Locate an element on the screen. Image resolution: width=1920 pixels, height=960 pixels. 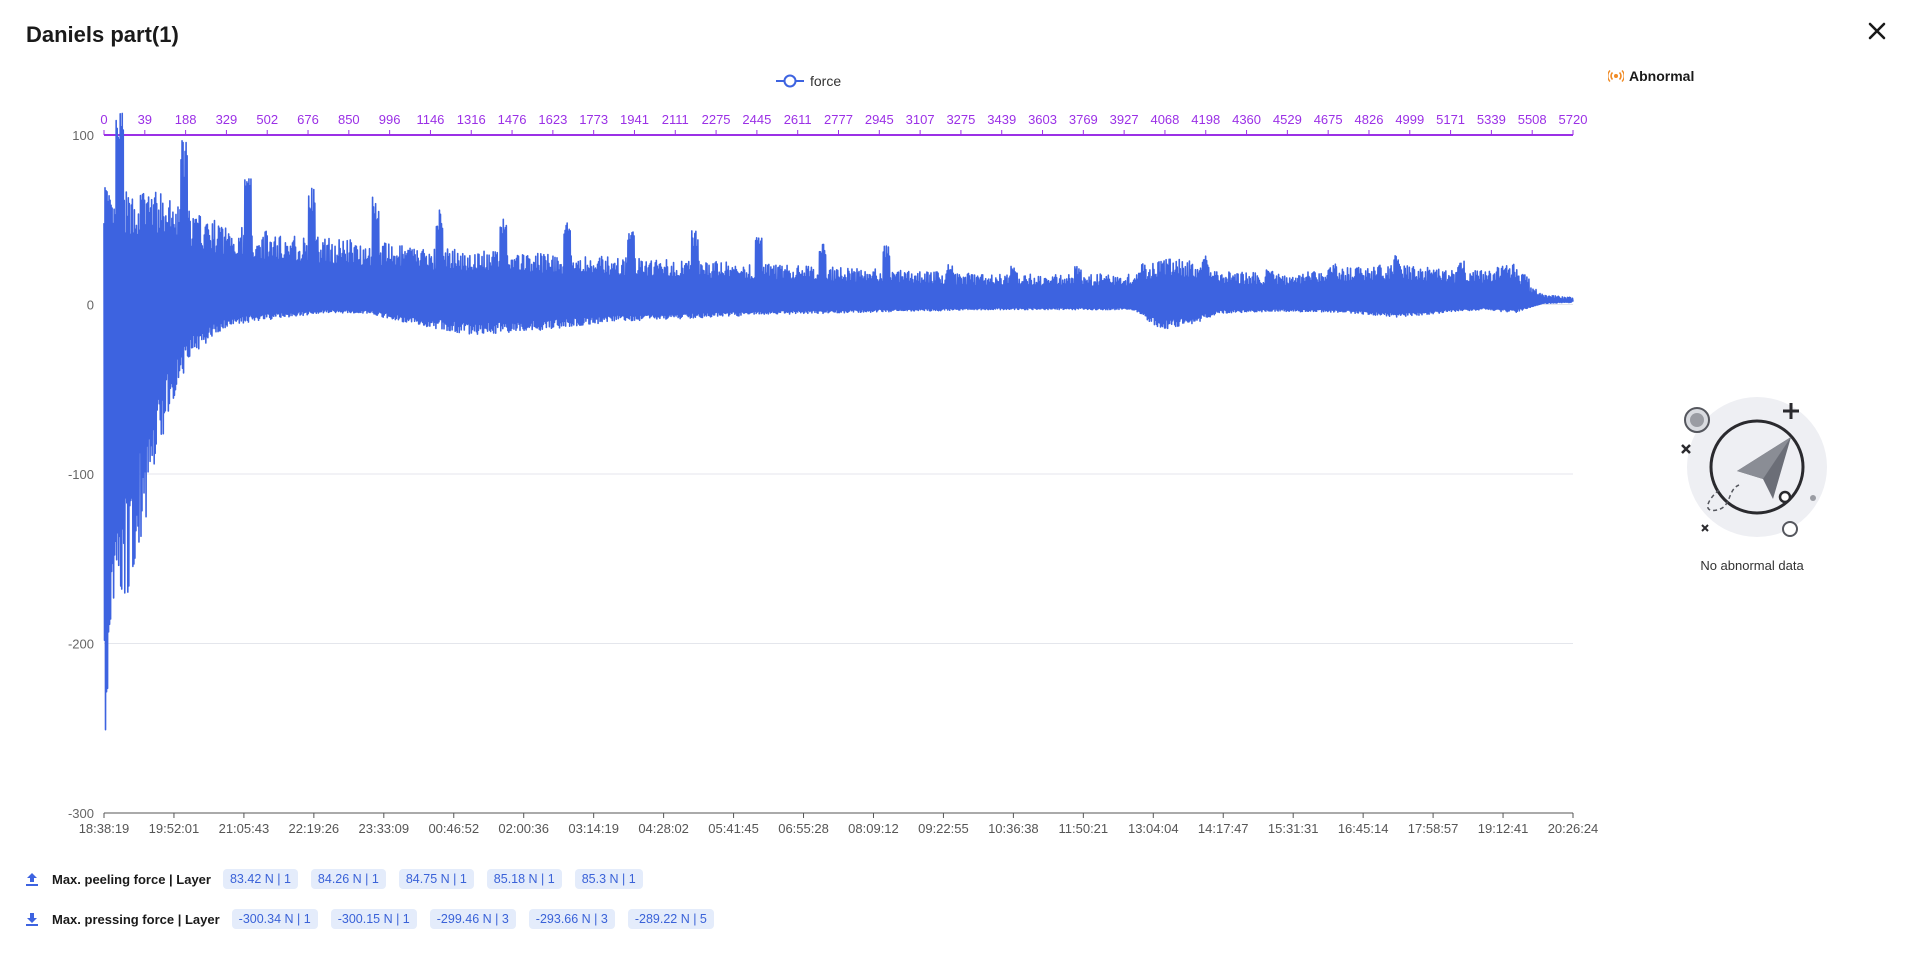
x-top-tick-label: 1623 is located at coordinates (552, 119).